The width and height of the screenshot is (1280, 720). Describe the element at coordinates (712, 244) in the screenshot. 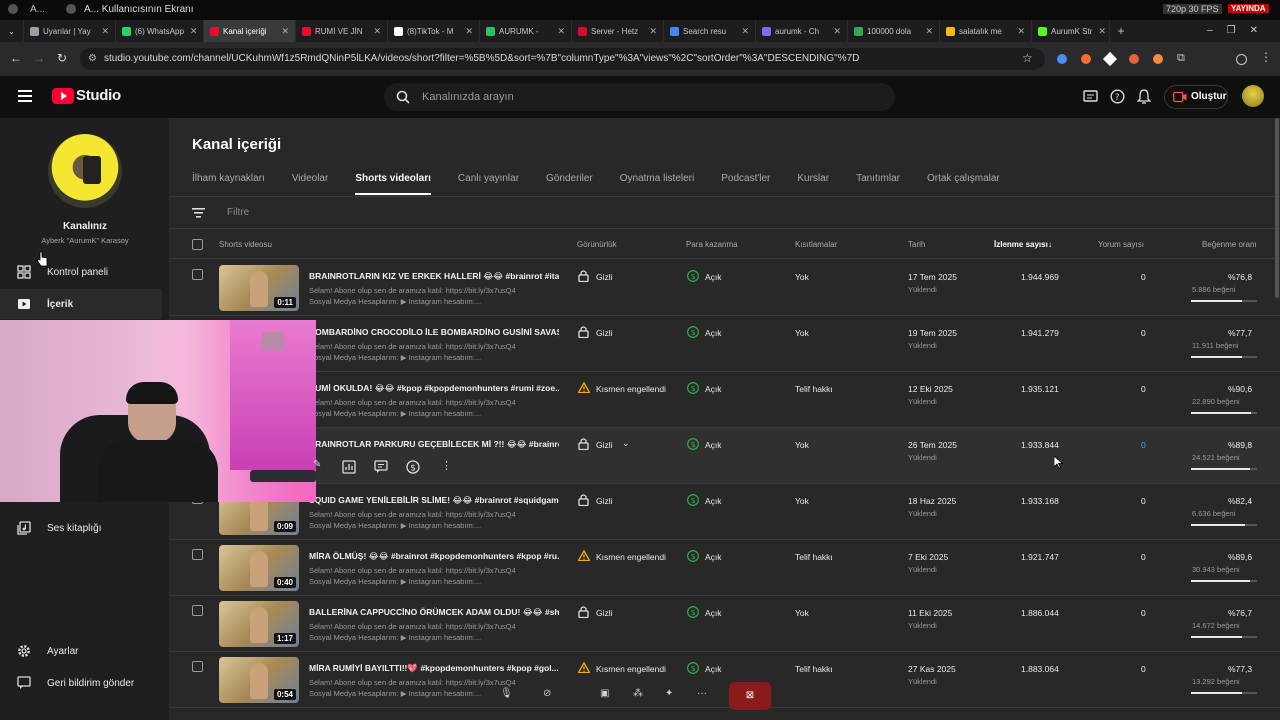

I see `column-header-monetization: Para kazanma` at that location.